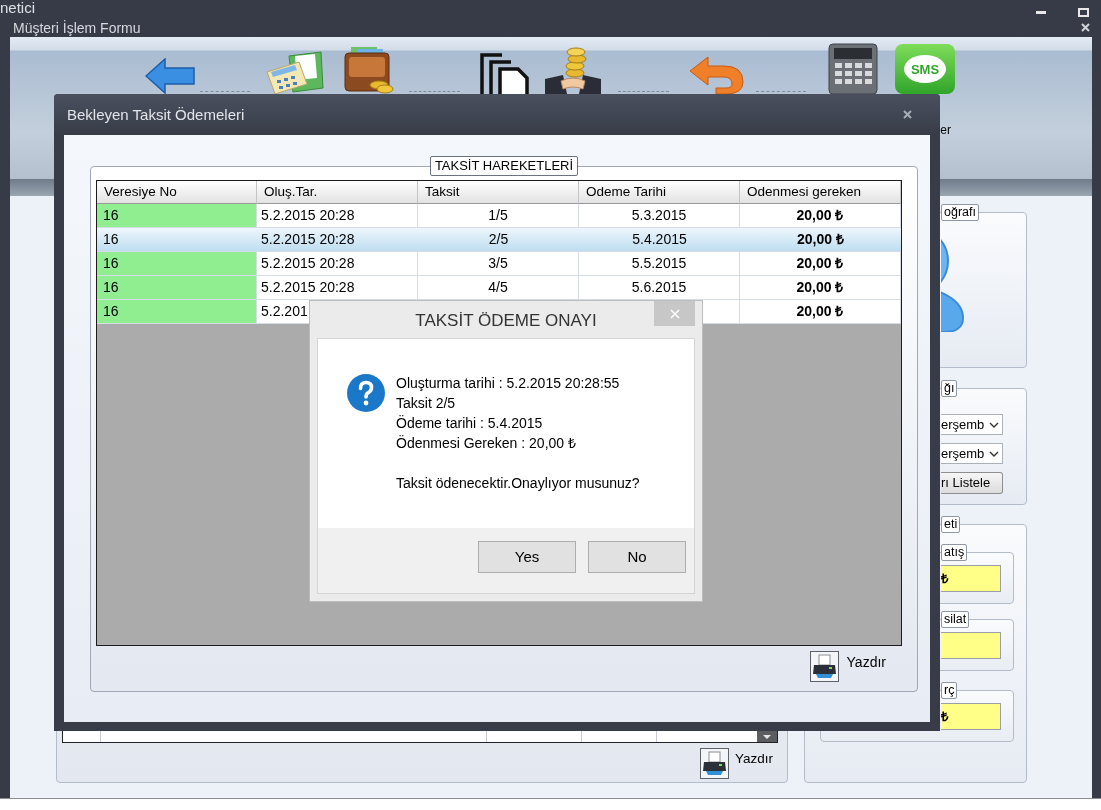 The image size is (1101, 810). What do you see at coordinates (506, 320) in the screenshot?
I see `dialog-title: TAKSİT ÖDEME ONAYI` at bounding box center [506, 320].